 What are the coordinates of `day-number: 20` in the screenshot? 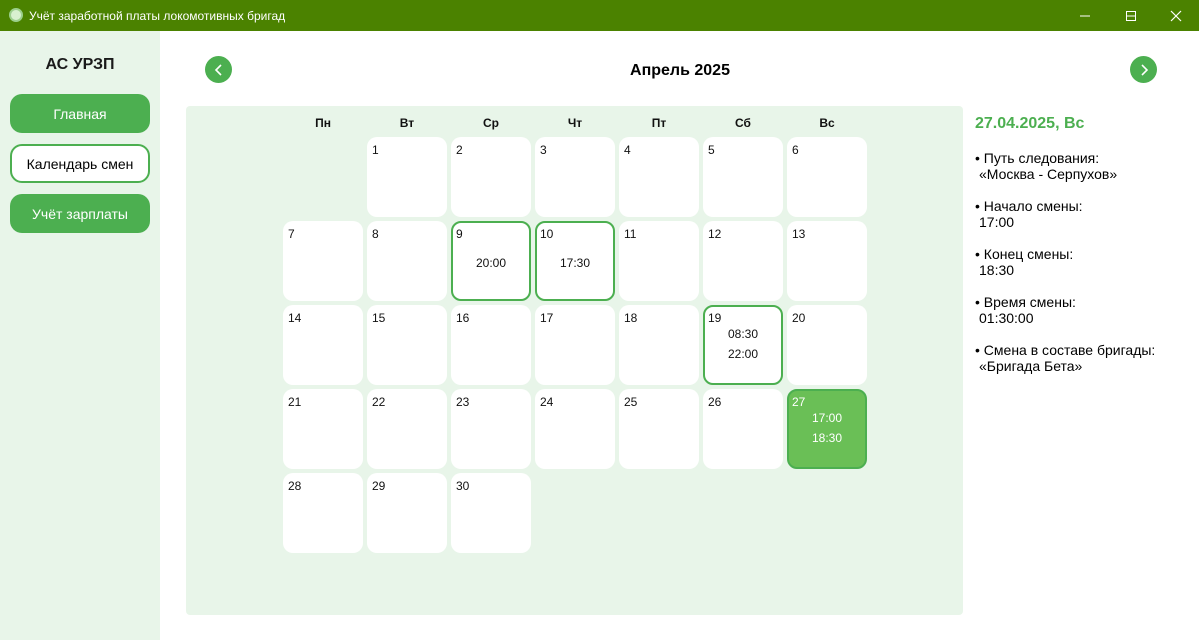 It's located at (799, 318).